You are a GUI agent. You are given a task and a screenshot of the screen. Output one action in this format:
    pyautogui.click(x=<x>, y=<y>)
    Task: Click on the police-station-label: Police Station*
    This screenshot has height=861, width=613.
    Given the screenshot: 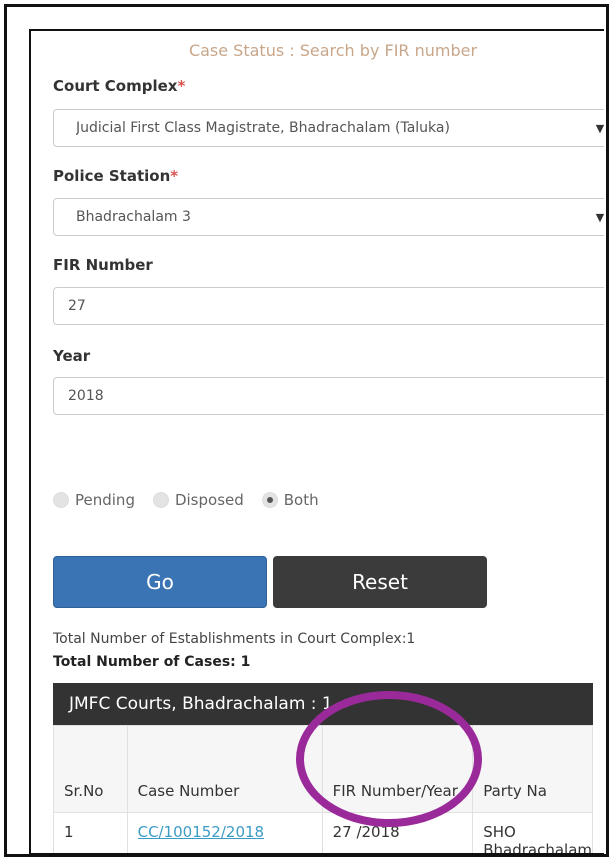 What is the action you would take?
    pyautogui.click(x=116, y=176)
    